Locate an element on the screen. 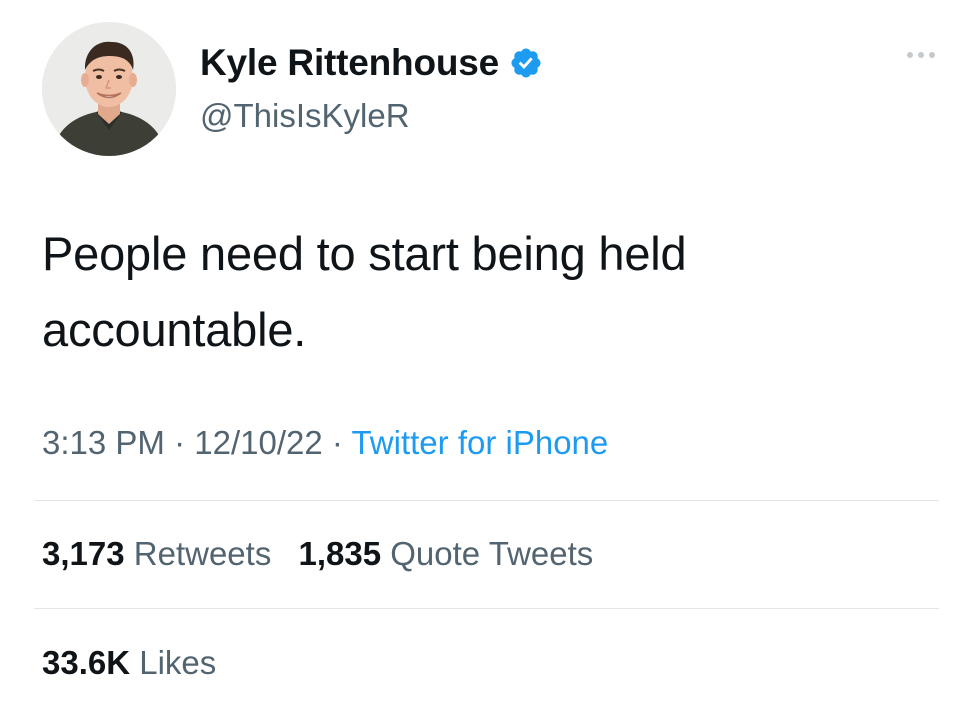  likes-row: 33.6K Likes is located at coordinates (138, 663).